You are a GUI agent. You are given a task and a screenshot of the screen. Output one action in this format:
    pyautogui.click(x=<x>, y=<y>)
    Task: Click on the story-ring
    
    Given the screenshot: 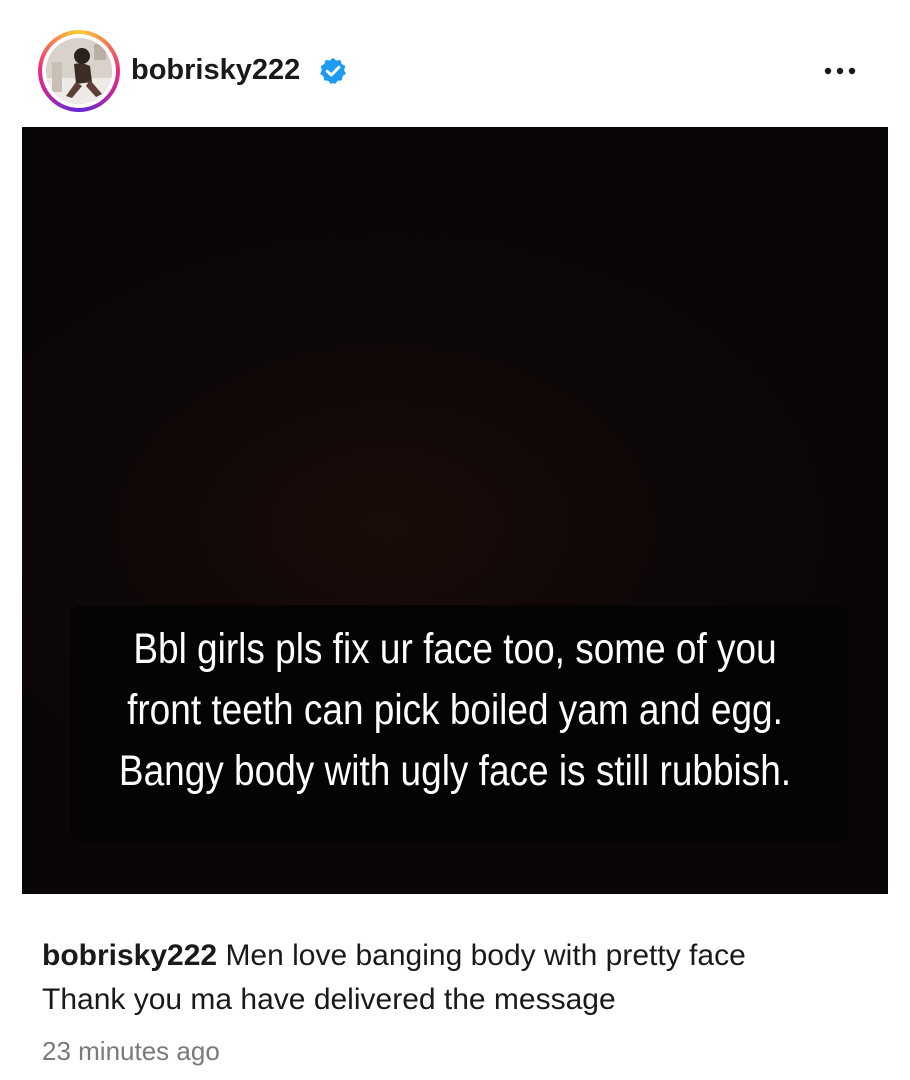 What is the action you would take?
    pyautogui.click(x=79, y=71)
    